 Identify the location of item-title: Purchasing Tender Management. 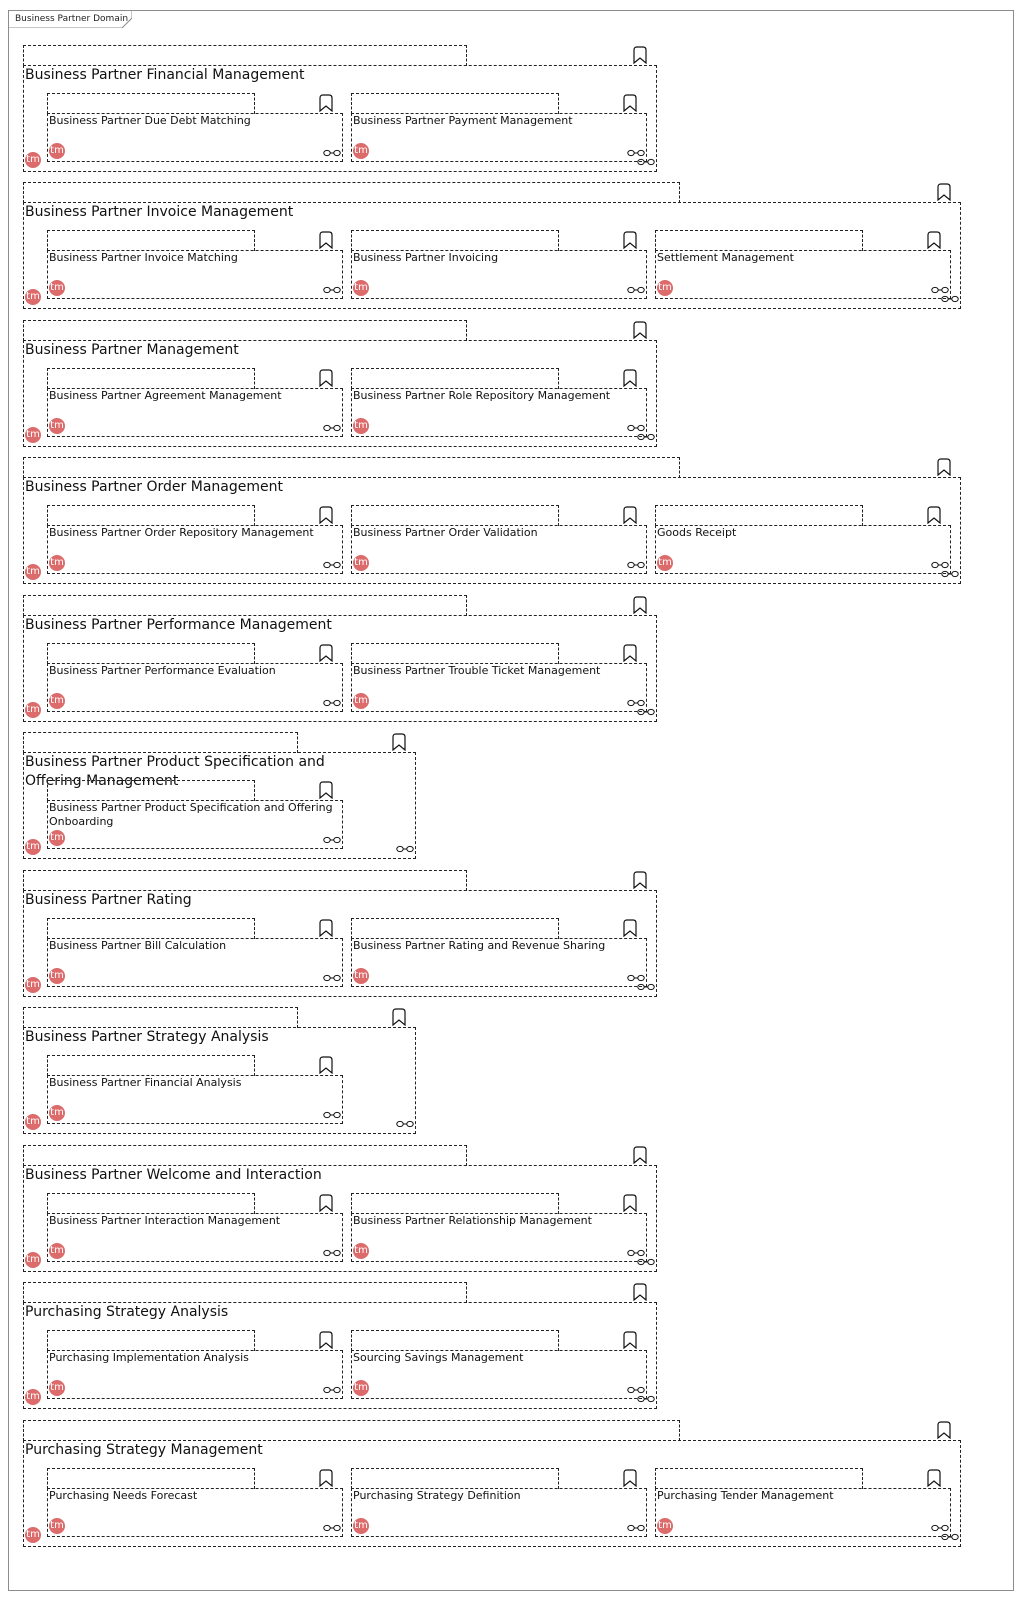
(745, 1495).